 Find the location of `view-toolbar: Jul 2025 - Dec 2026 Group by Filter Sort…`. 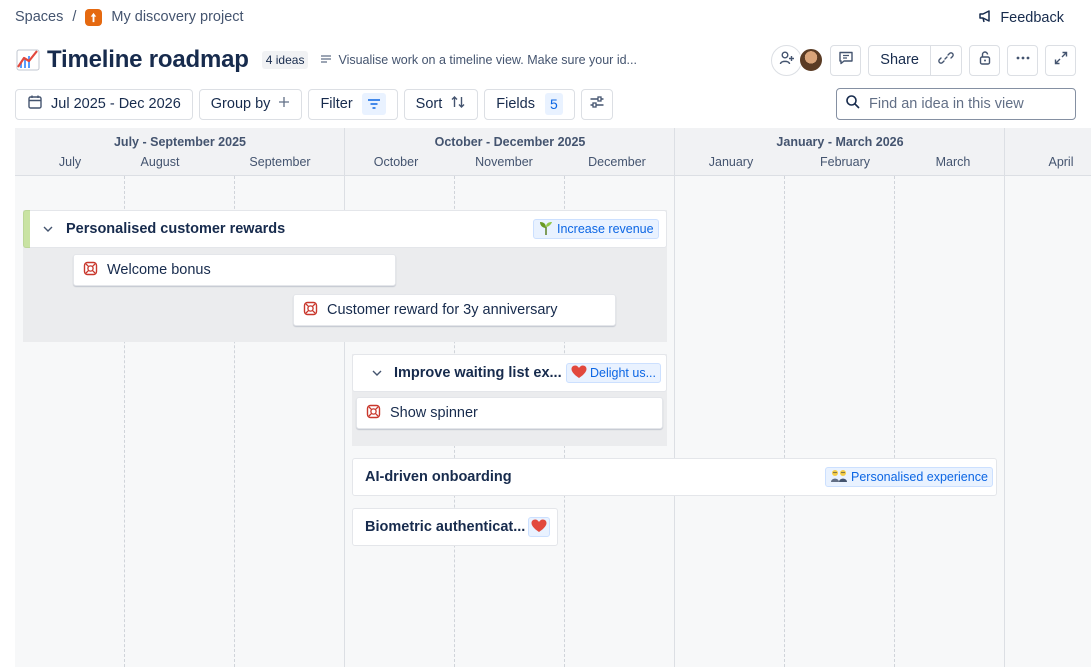

view-toolbar: Jul 2025 - Dec 2026 Group by Filter Sort… is located at coordinates (314, 104).